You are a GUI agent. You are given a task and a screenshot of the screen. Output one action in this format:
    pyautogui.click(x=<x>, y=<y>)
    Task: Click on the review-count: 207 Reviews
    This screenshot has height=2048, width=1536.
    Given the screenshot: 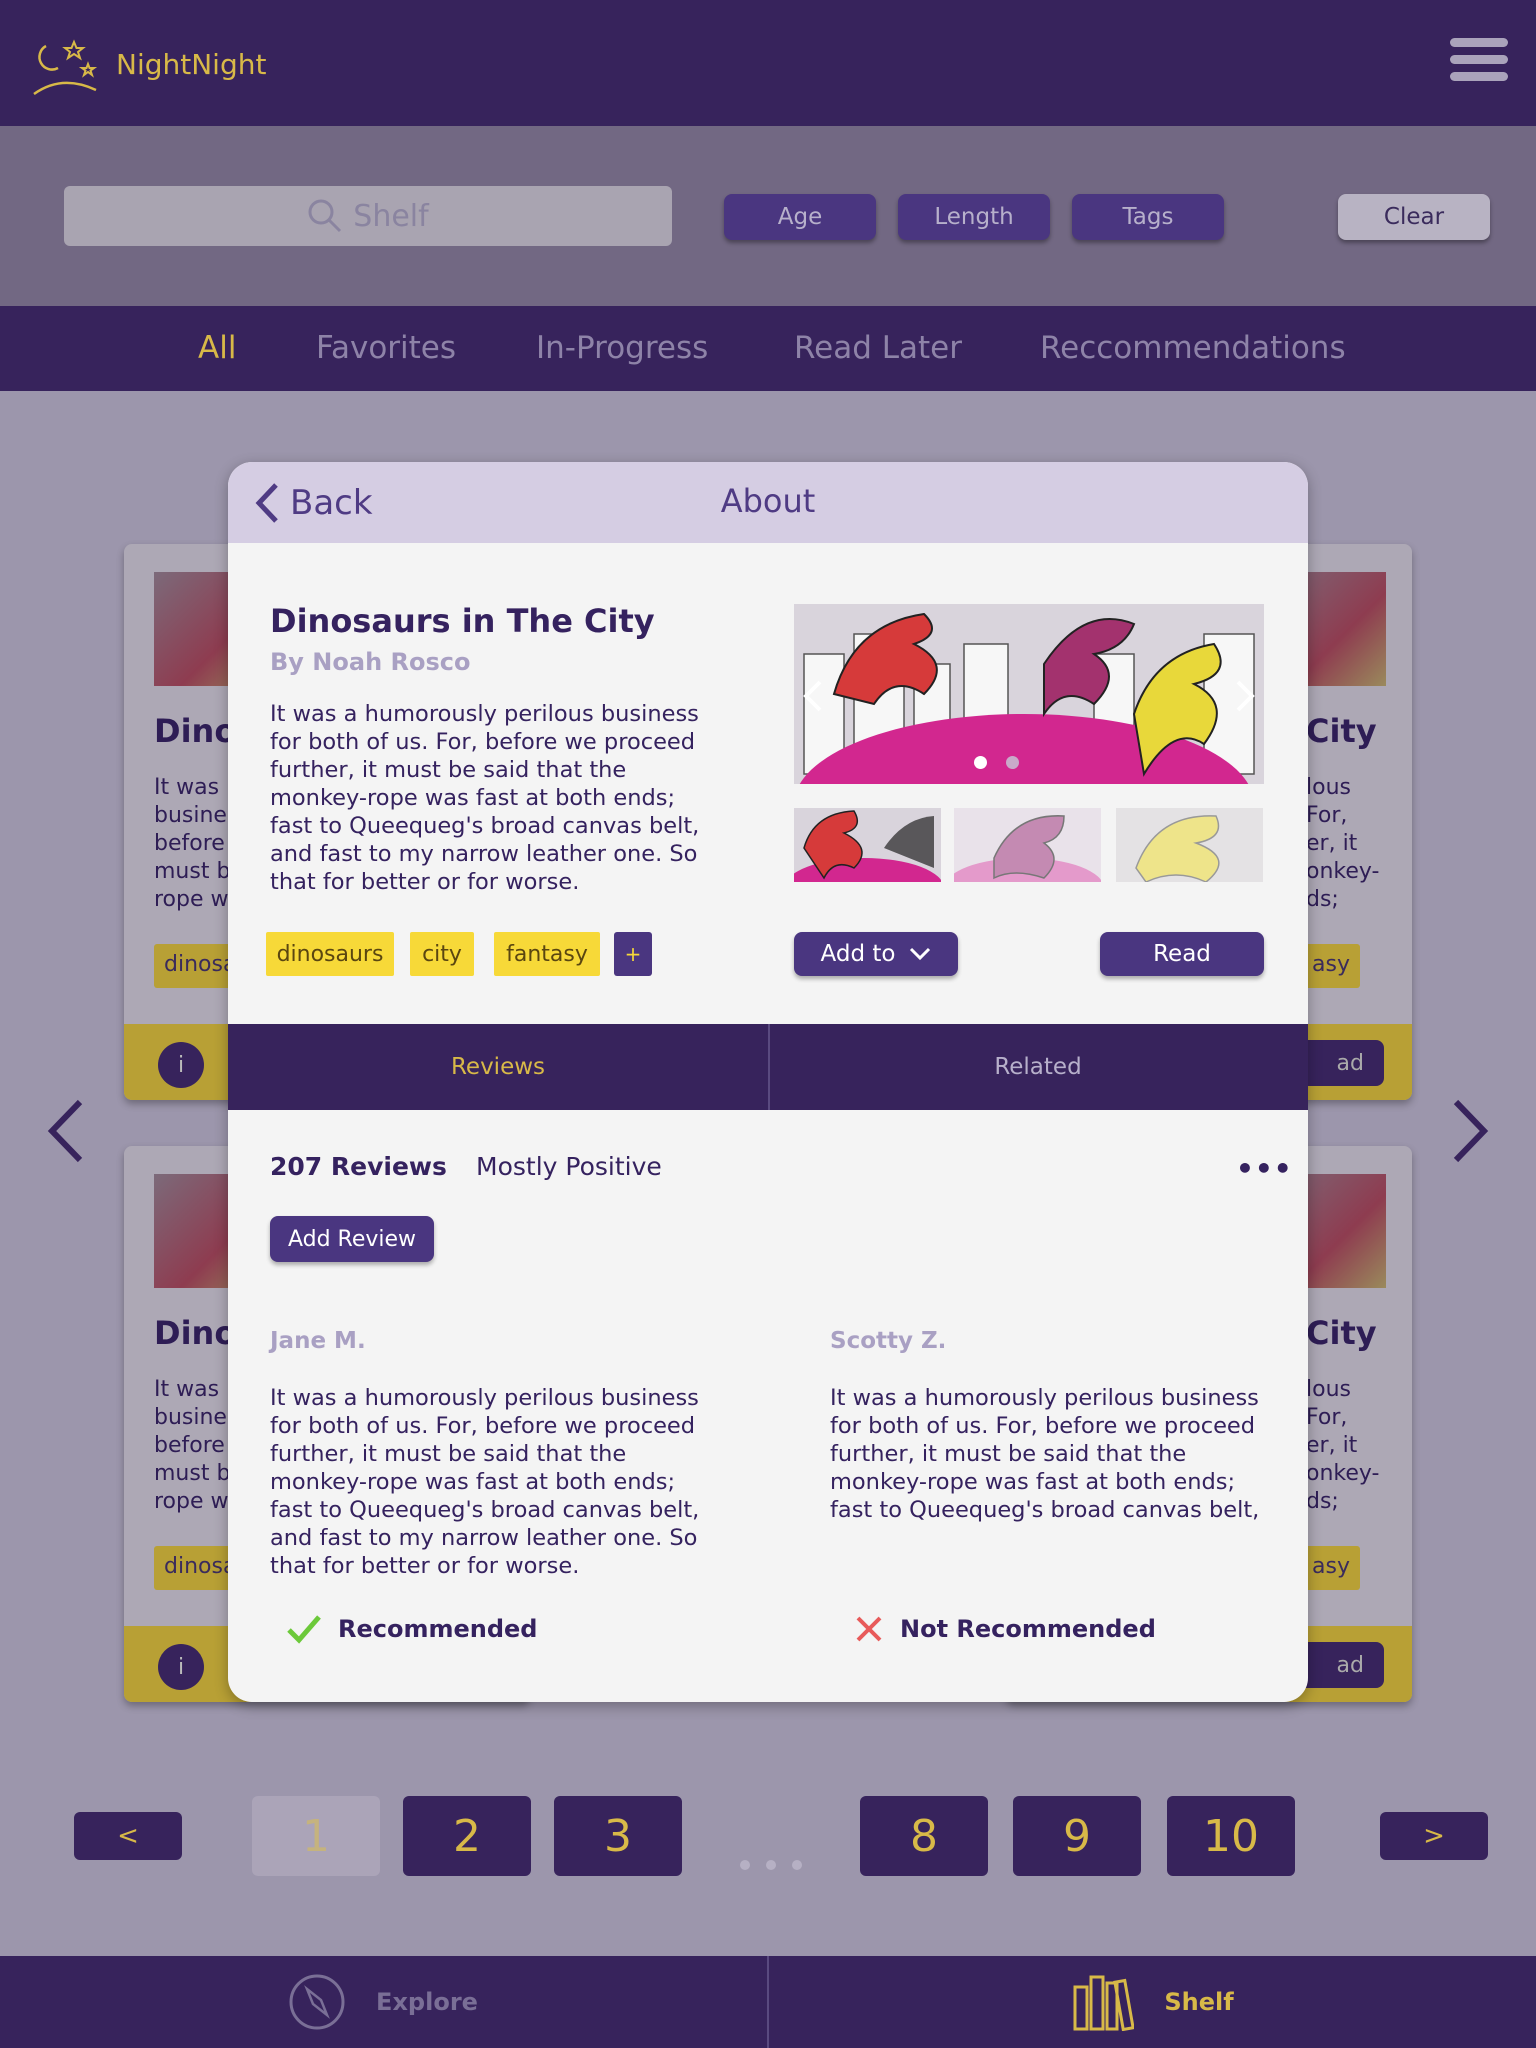 What is the action you would take?
    pyautogui.click(x=358, y=1166)
    